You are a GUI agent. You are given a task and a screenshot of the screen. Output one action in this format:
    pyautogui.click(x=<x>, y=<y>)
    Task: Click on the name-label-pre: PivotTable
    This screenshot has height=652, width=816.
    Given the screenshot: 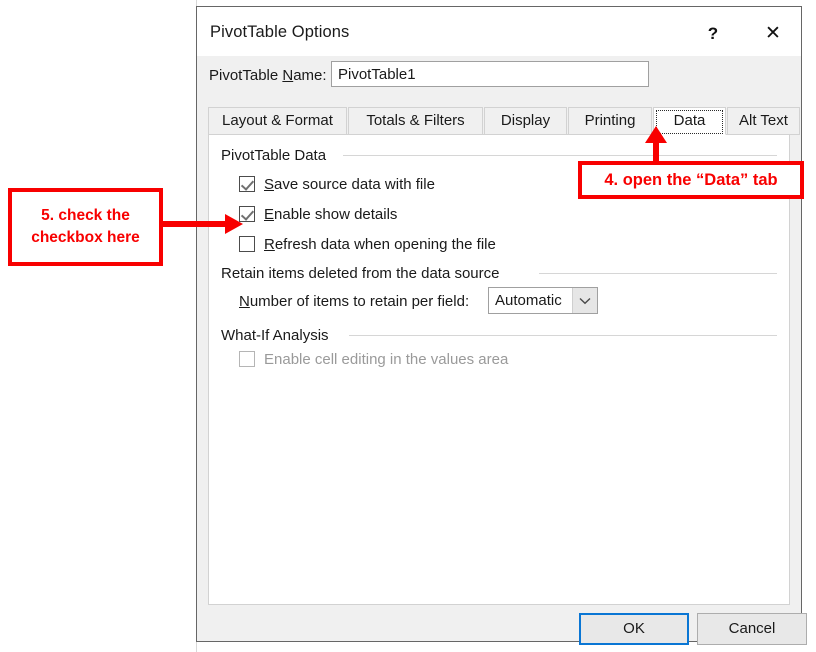 What is the action you would take?
    pyautogui.click(x=246, y=75)
    